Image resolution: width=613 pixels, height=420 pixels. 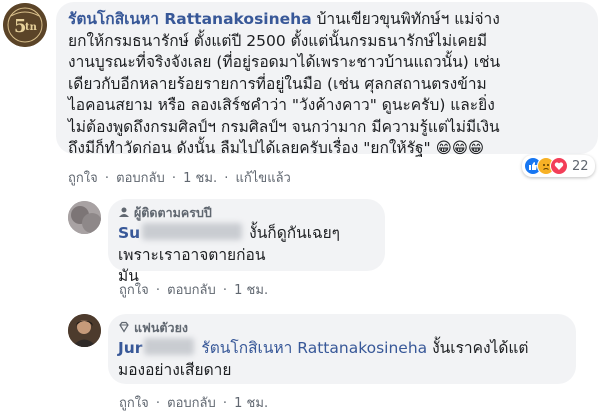 I want to click on comment-line: มองอย่างเสียดาย, so click(x=175, y=369).